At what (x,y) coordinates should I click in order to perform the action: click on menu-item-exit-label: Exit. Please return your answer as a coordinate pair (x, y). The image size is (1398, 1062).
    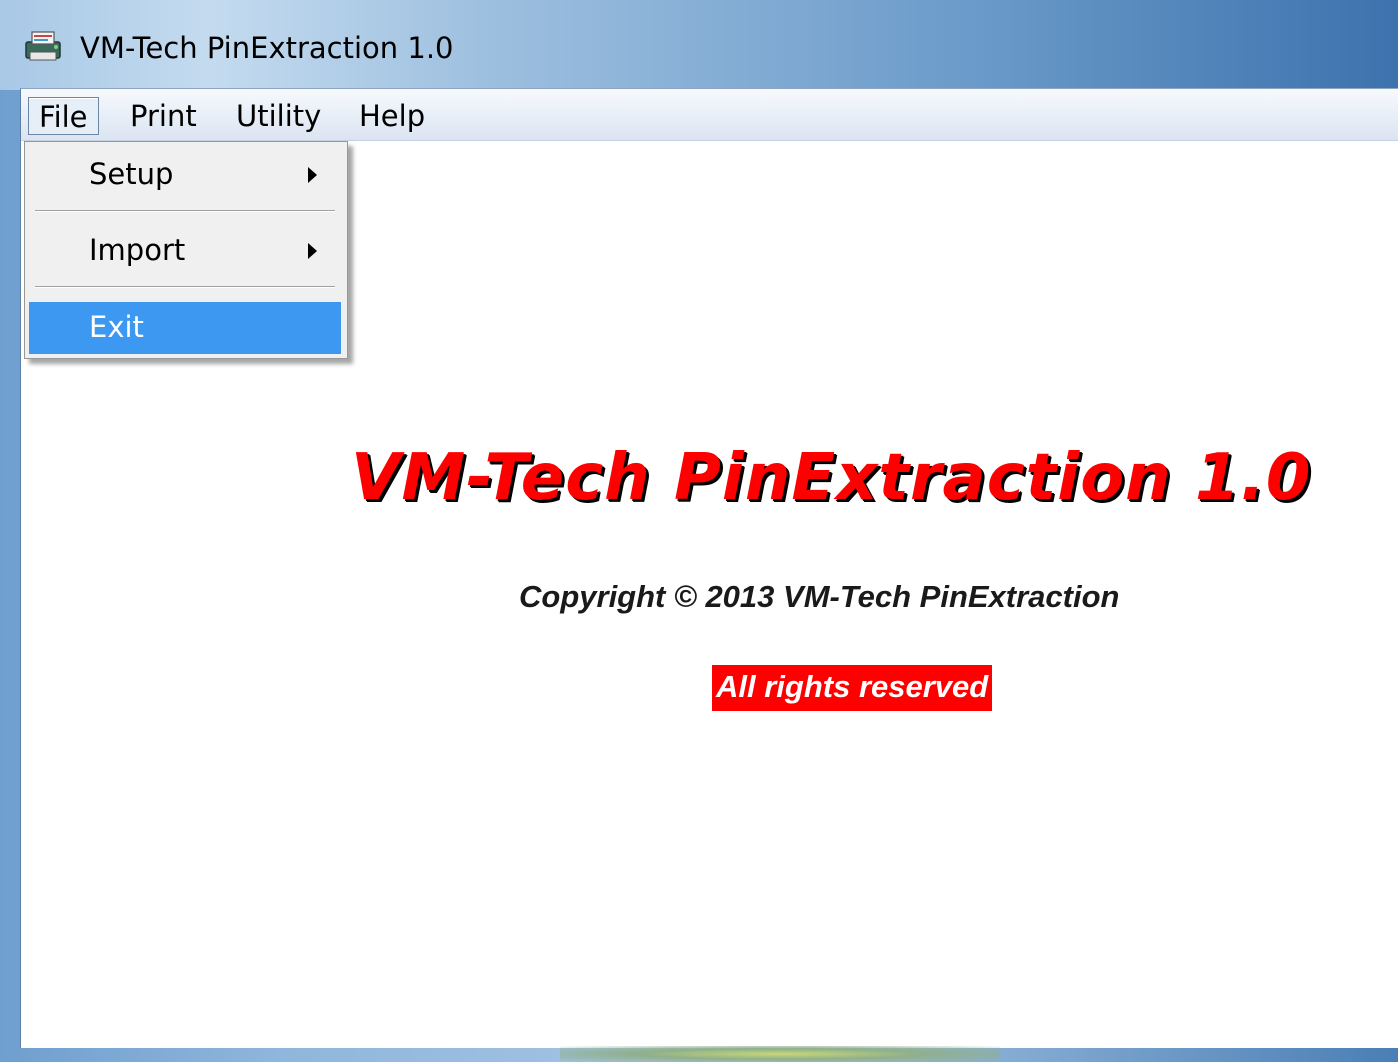
    Looking at the image, I should click on (116, 327).